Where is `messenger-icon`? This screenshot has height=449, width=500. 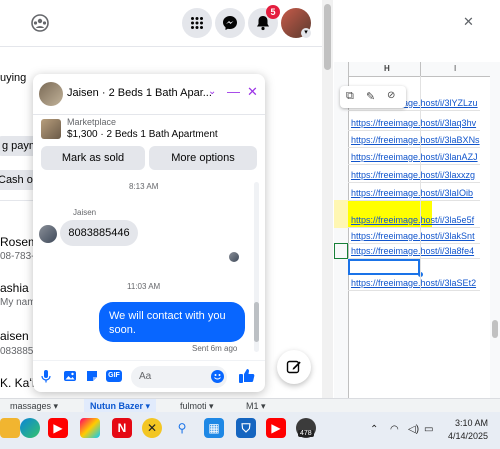
messenger-icon is located at coordinates (230, 23).